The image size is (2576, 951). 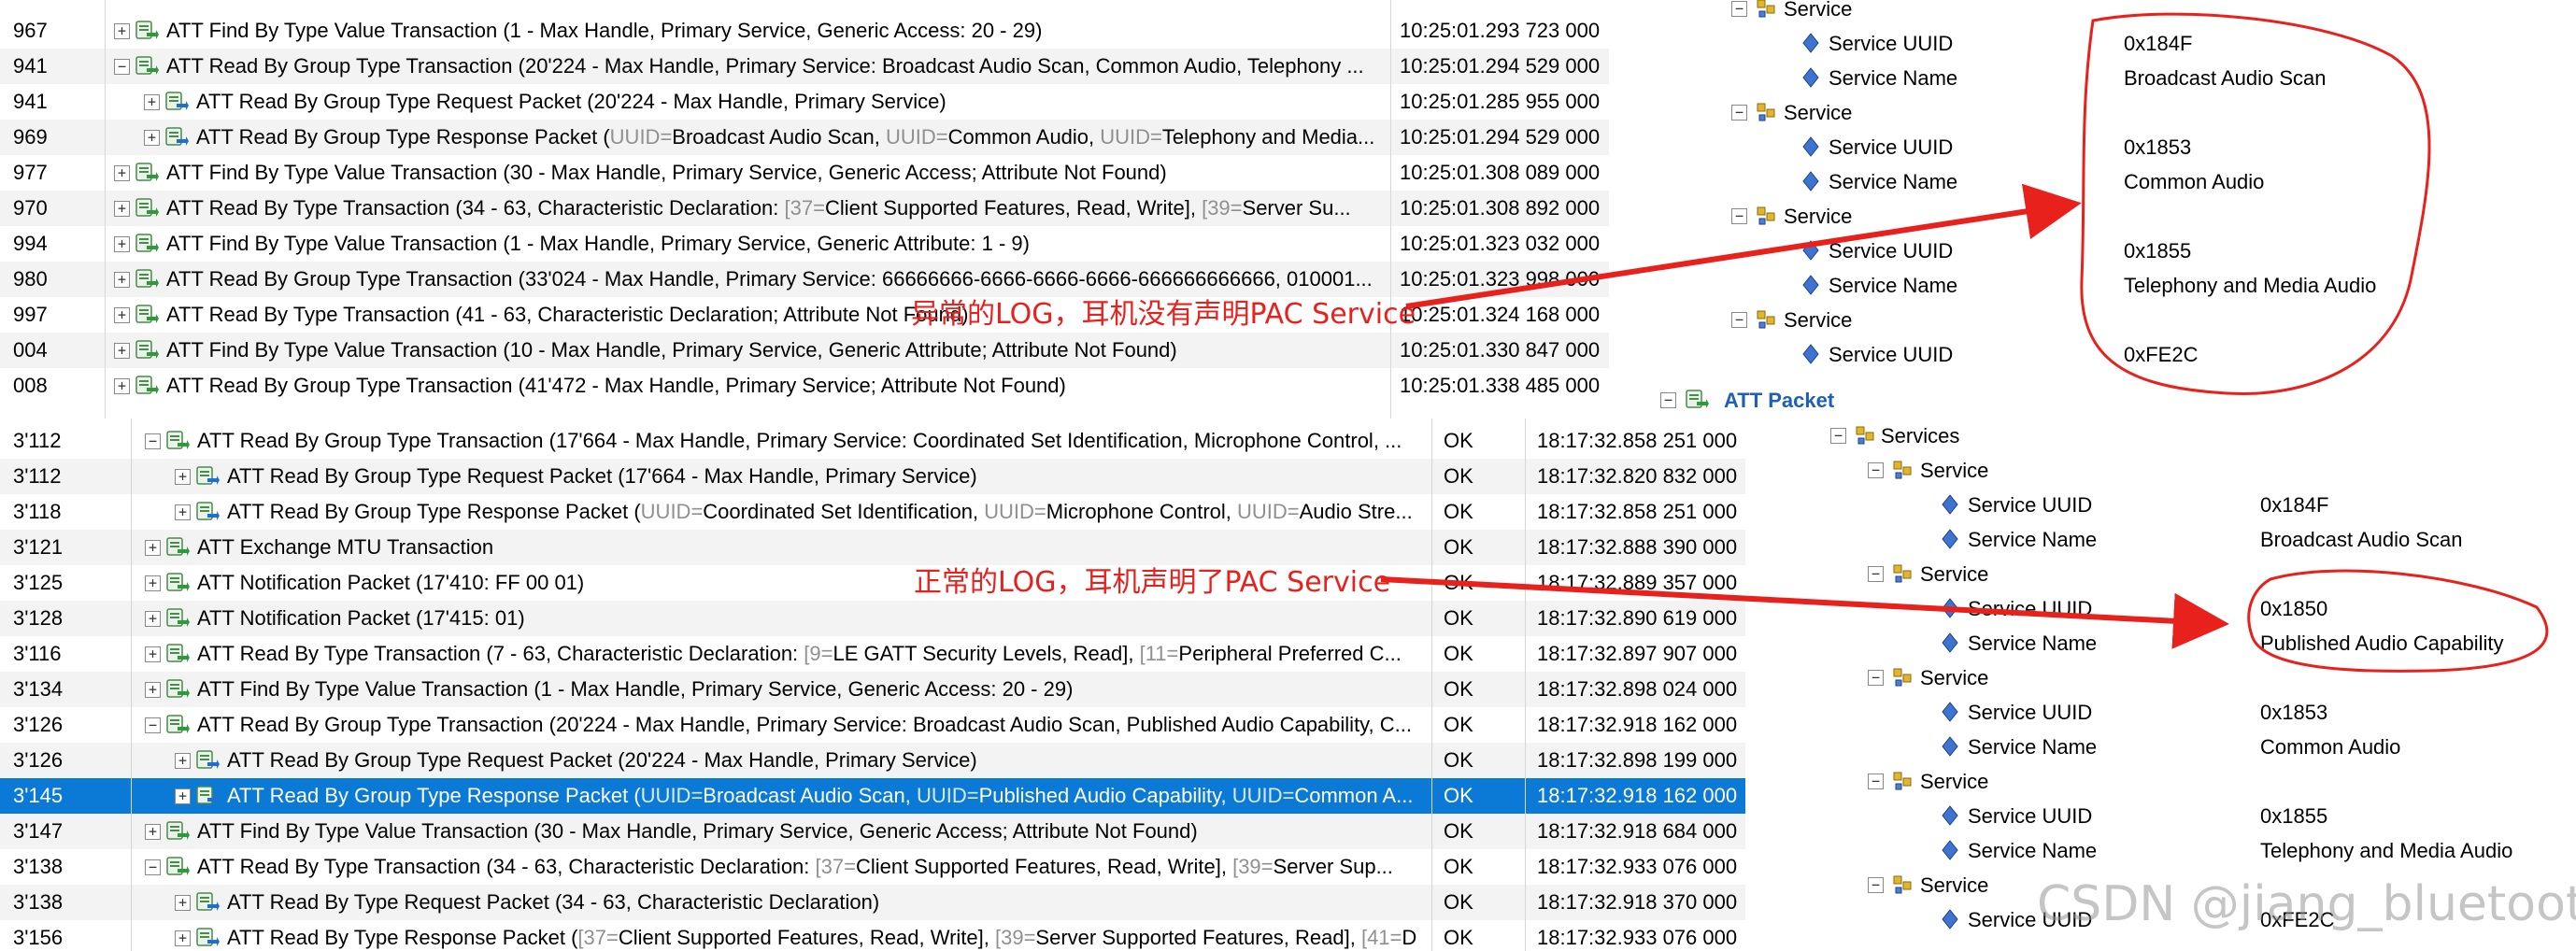 I want to click on field-label: Service UUID, so click(x=2030, y=608).